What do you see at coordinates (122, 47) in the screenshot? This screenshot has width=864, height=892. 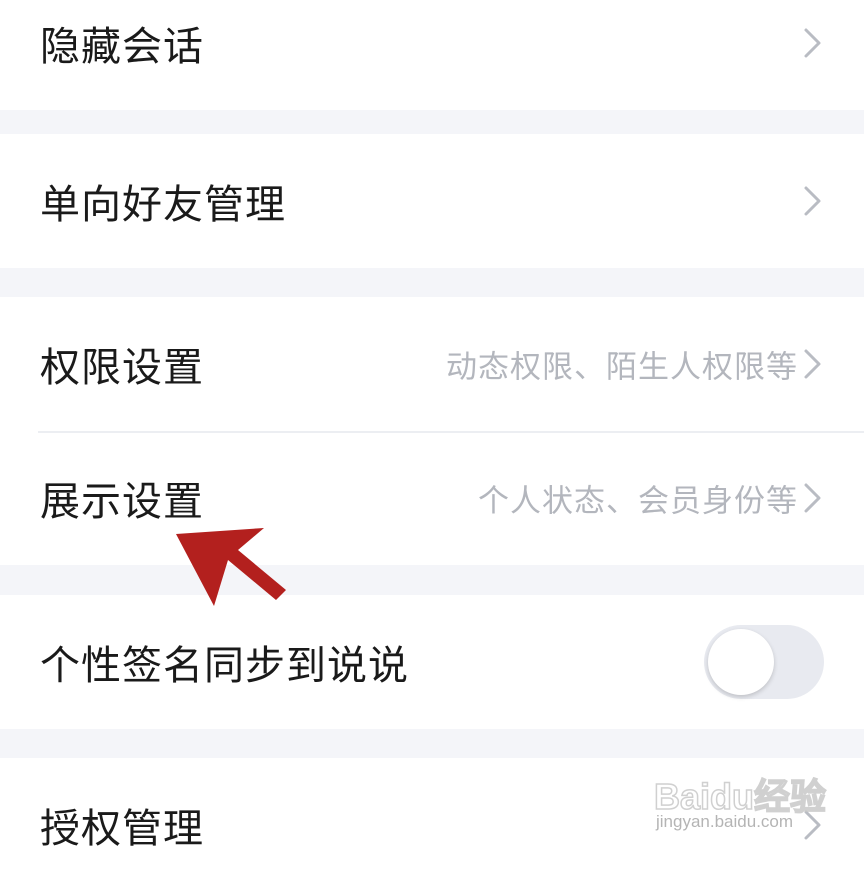 I see `hidden-chat-label: 隐藏会话` at bounding box center [122, 47].